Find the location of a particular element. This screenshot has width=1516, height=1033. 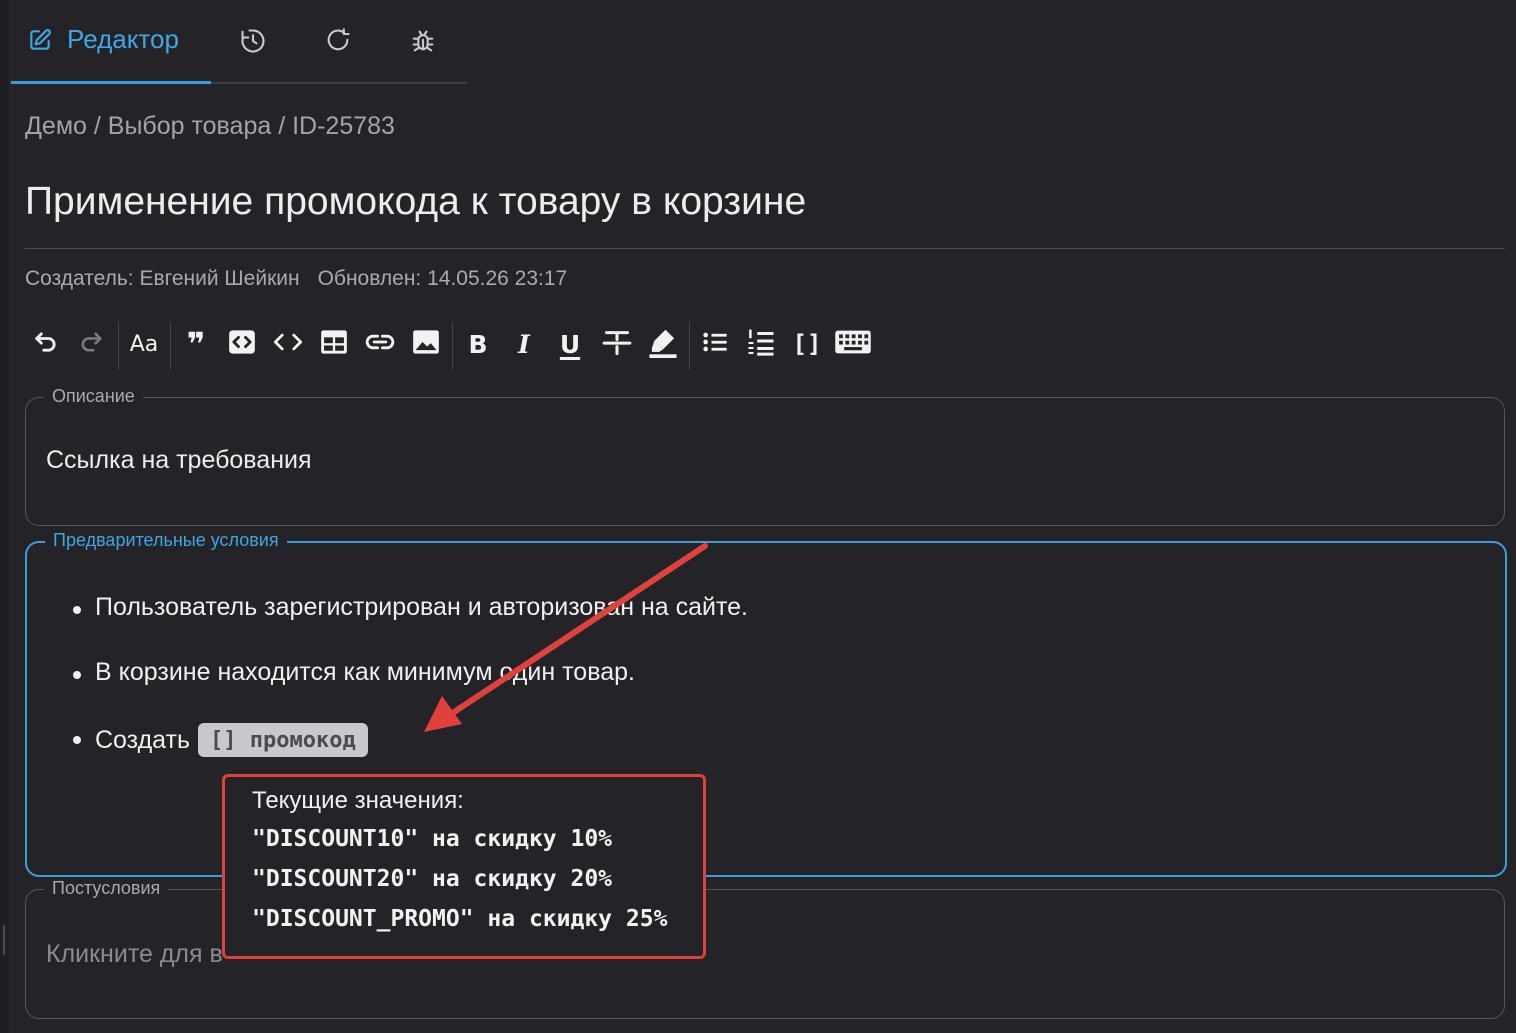

undo-button is located at coordinates (46, 344).